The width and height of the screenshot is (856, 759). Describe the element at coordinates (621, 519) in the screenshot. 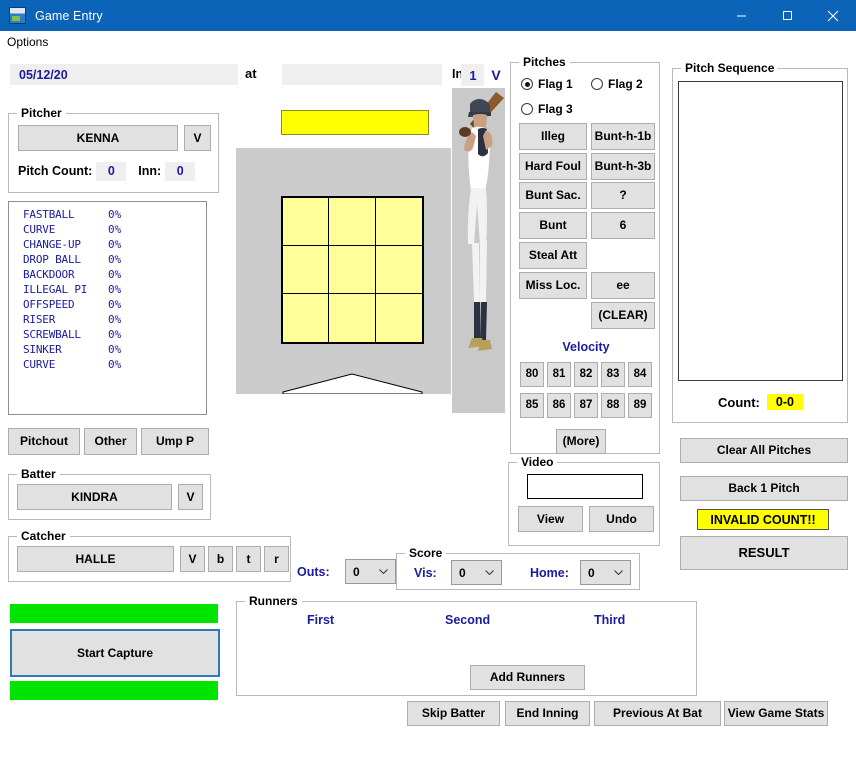

I see `video-undo-button: Undo` at that location.